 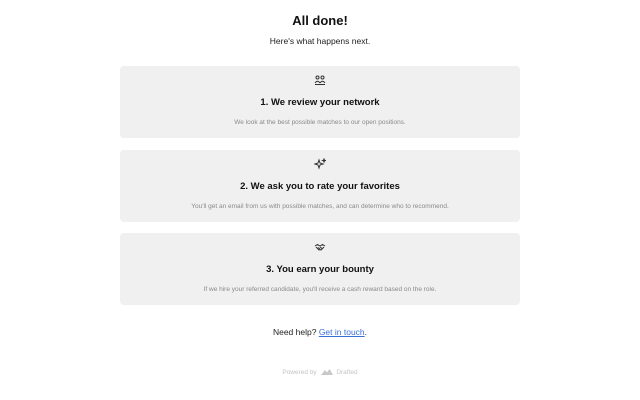 What do you see at coordinates (320, 164) in the screenshot?
I see `sparkles-icon` at bounding box center [320, 164].